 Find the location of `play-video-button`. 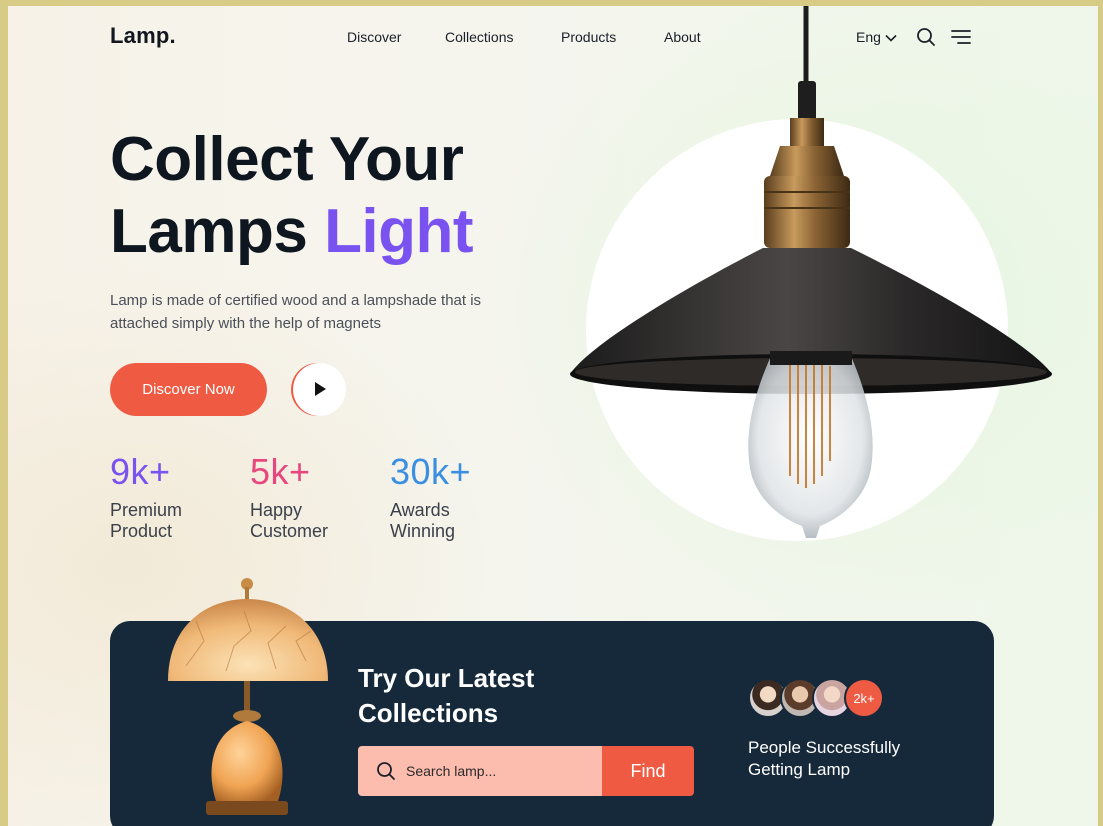

play-video-button is located at coordinates (319, 389).